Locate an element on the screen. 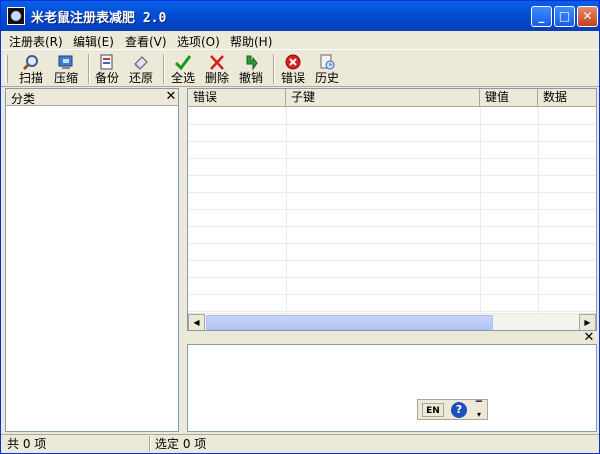 The height and width of the screenshot is (454, 600). error-icon is located at coordinates (293, 62).